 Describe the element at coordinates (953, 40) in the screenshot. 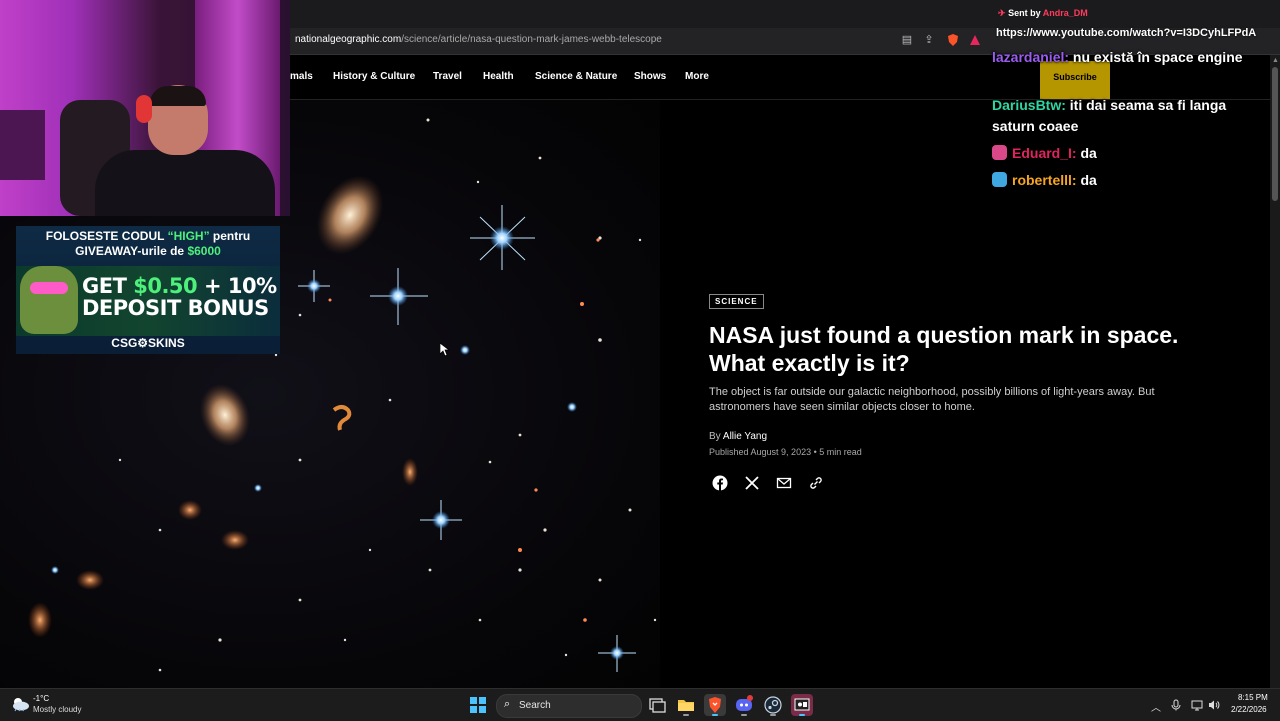

I see `brave-shield-icon` at that location.